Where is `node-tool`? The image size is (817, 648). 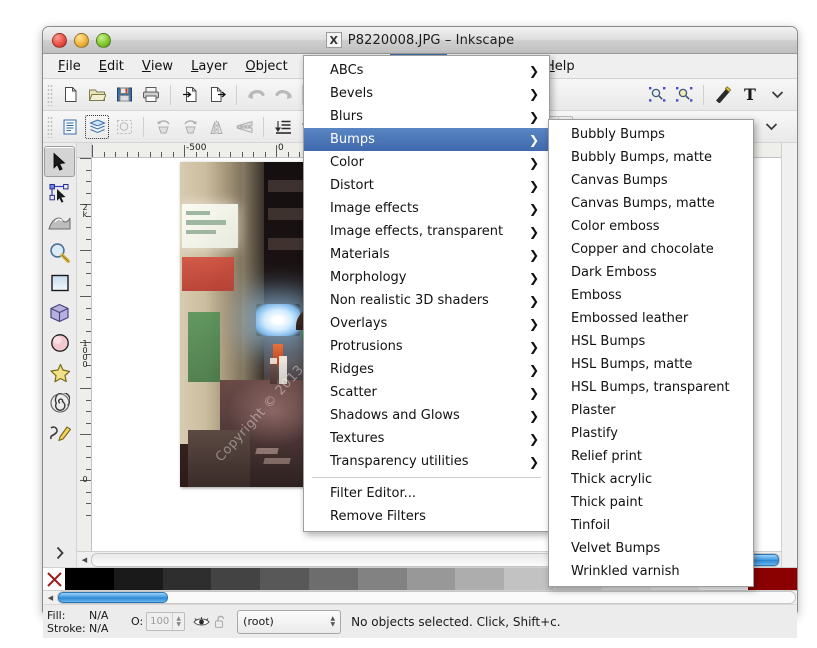 node-tool is located at coordinates (59, 192).